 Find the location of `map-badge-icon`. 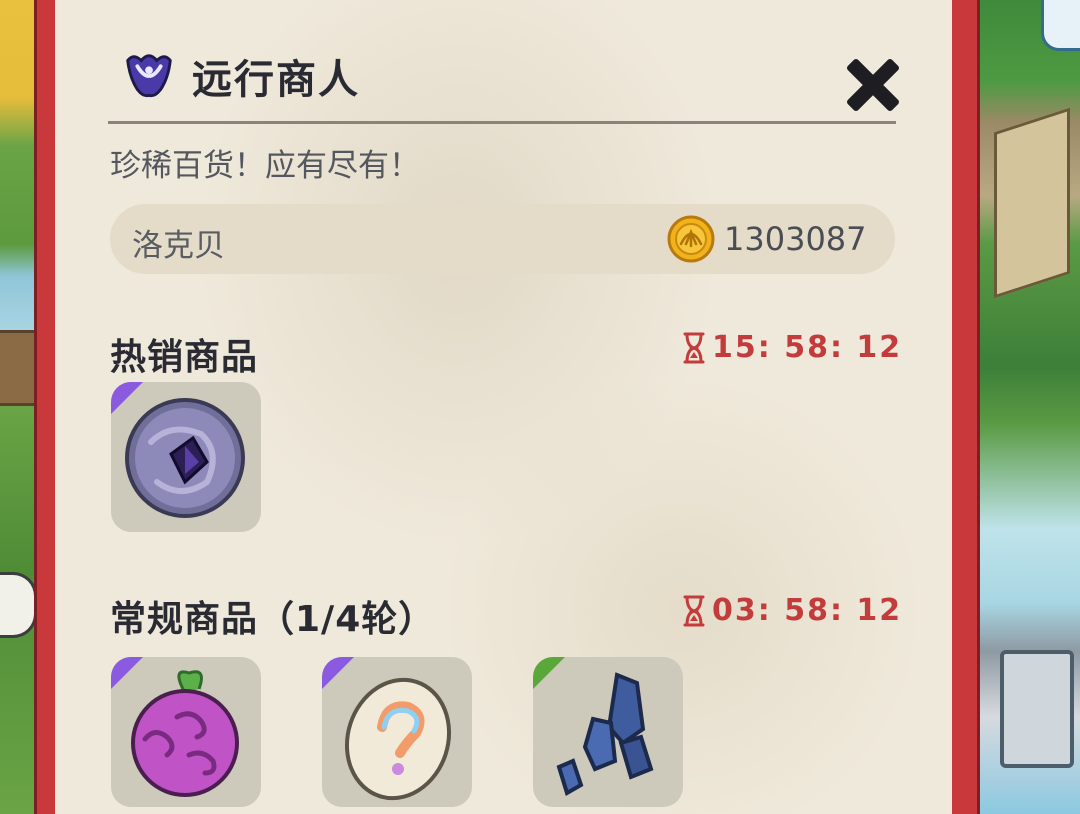

map-badge-icon is located at coordinates (1060, 25).